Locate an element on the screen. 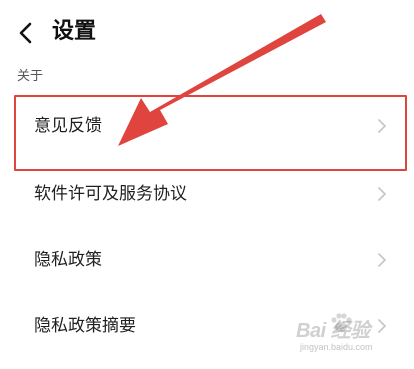 The image size is (414, 369). chevron-left-icon is located at coordinates (27, 33).